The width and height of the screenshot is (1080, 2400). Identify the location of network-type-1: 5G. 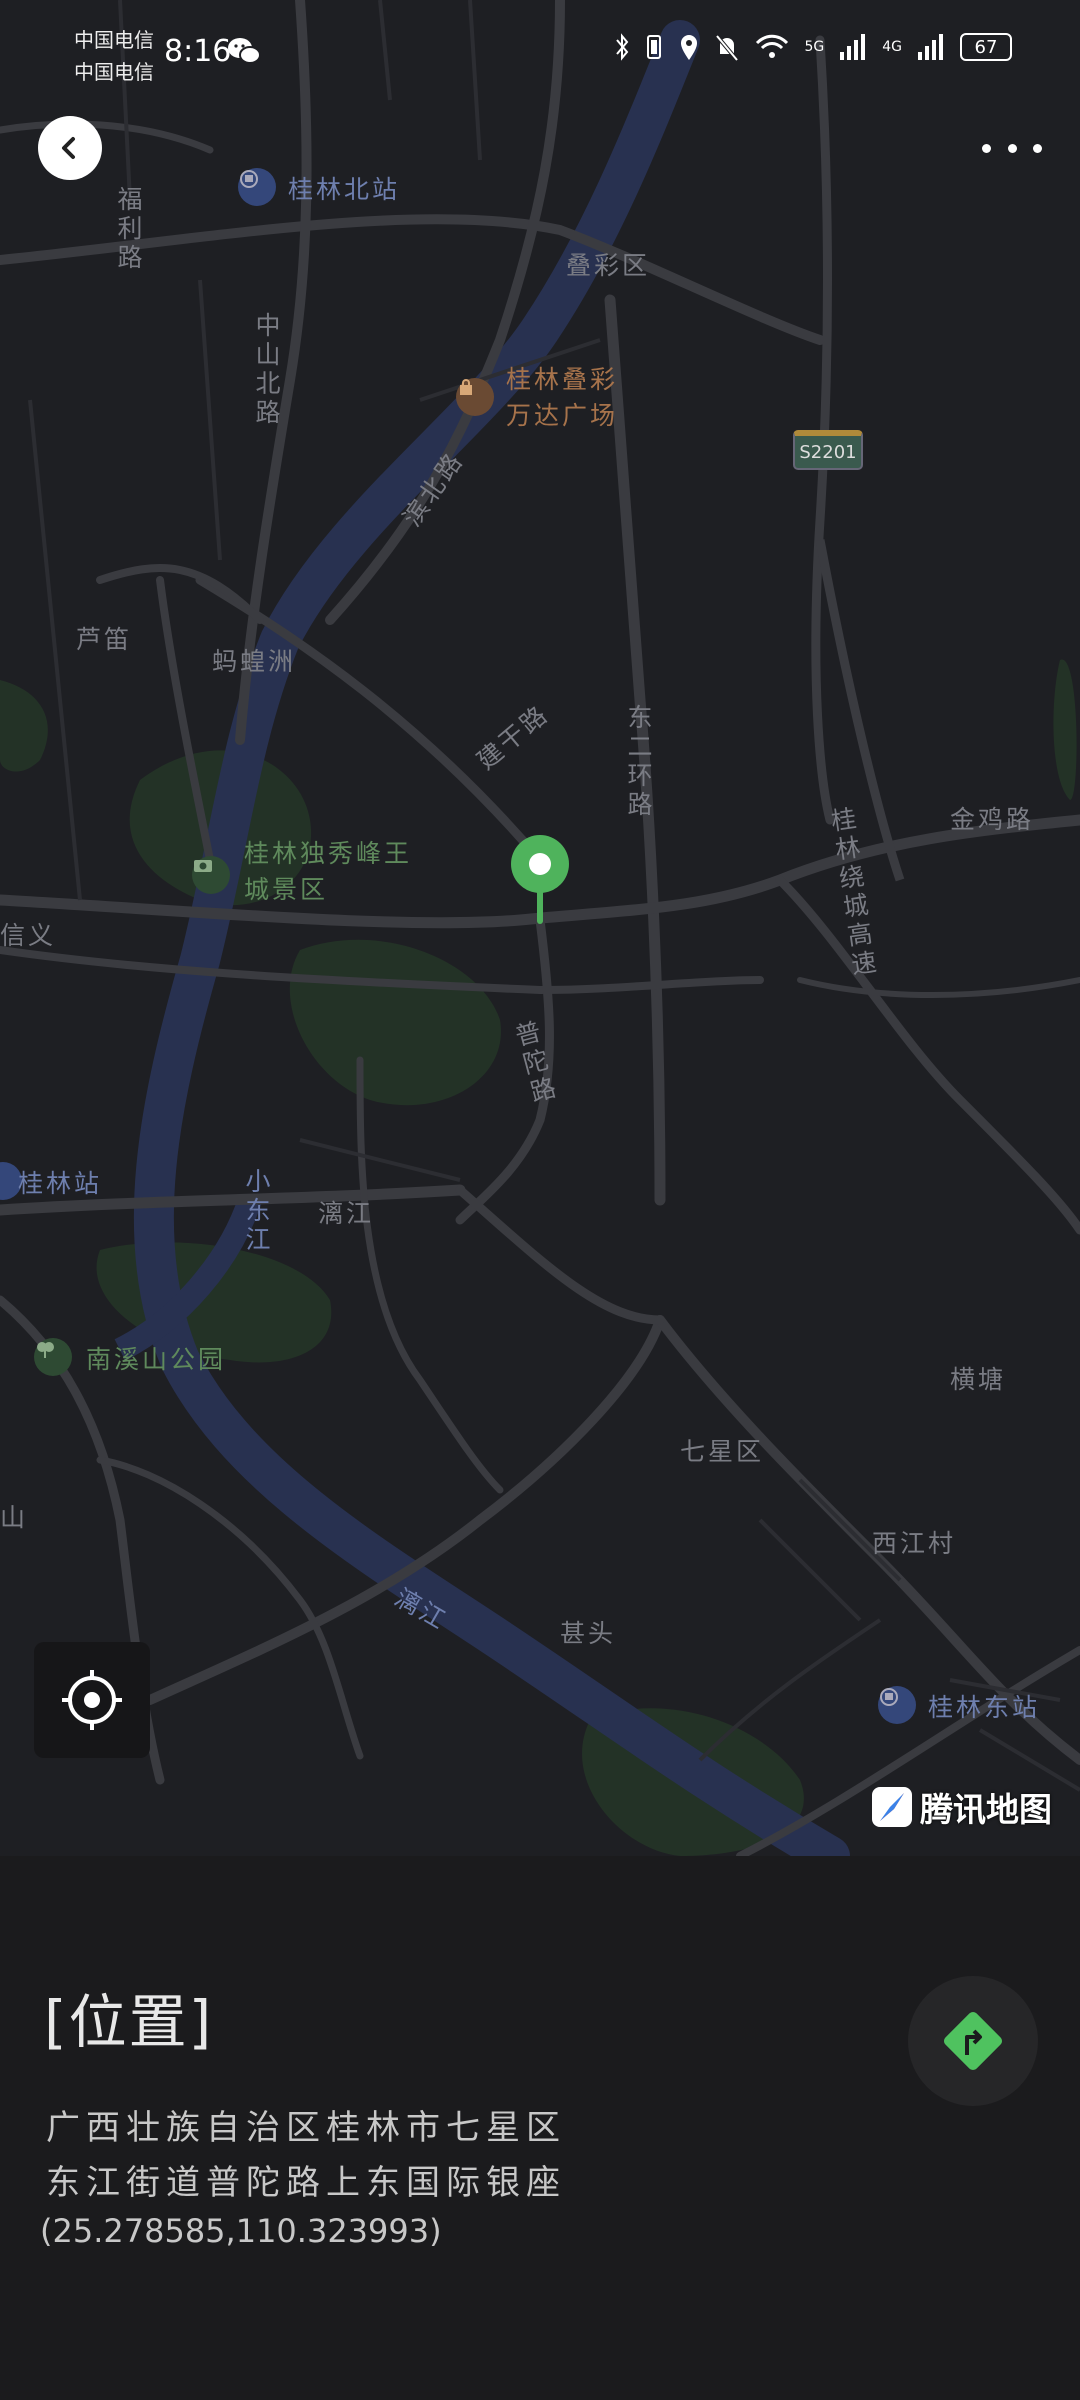
(814, 47).